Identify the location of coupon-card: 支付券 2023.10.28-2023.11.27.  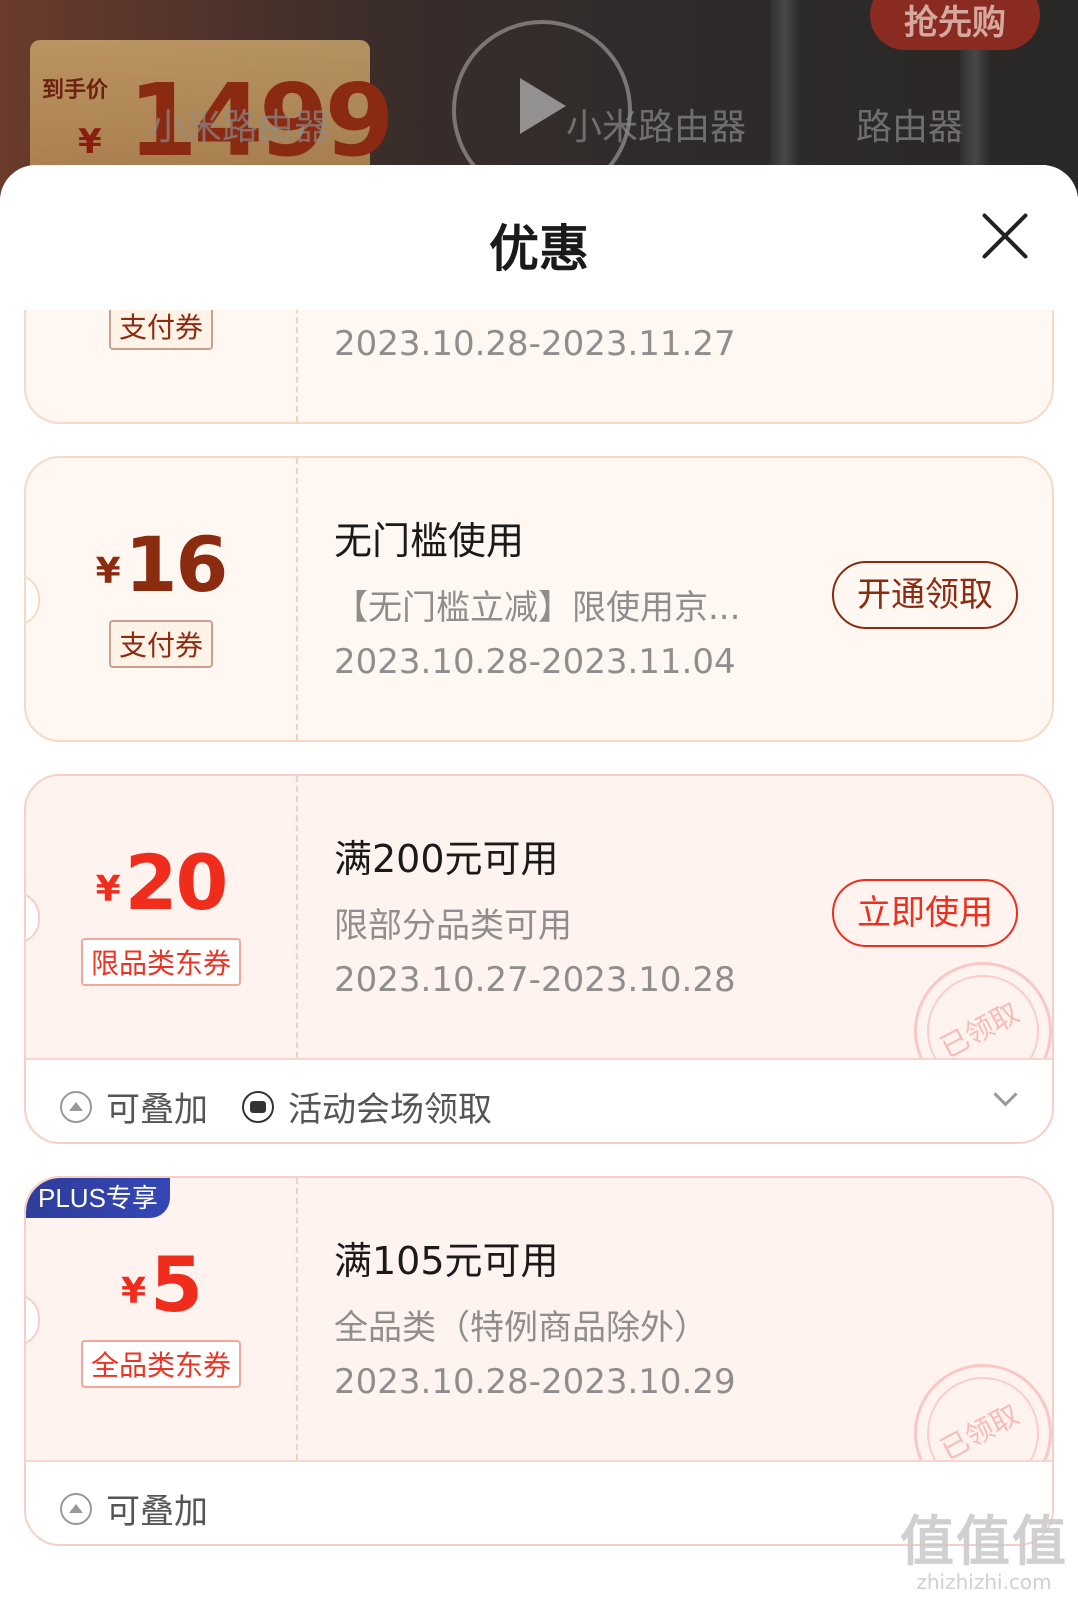
(539, 367).